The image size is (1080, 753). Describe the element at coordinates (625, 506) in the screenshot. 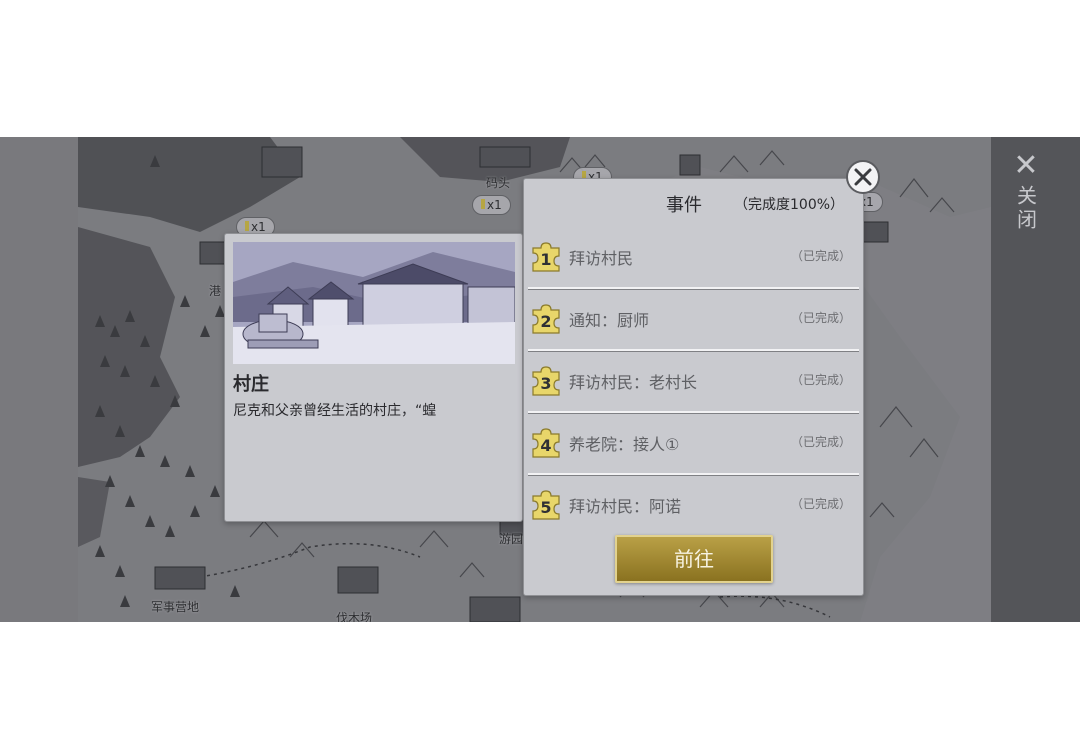

I see `event-name: 拜访村民：阿诺` at that location.